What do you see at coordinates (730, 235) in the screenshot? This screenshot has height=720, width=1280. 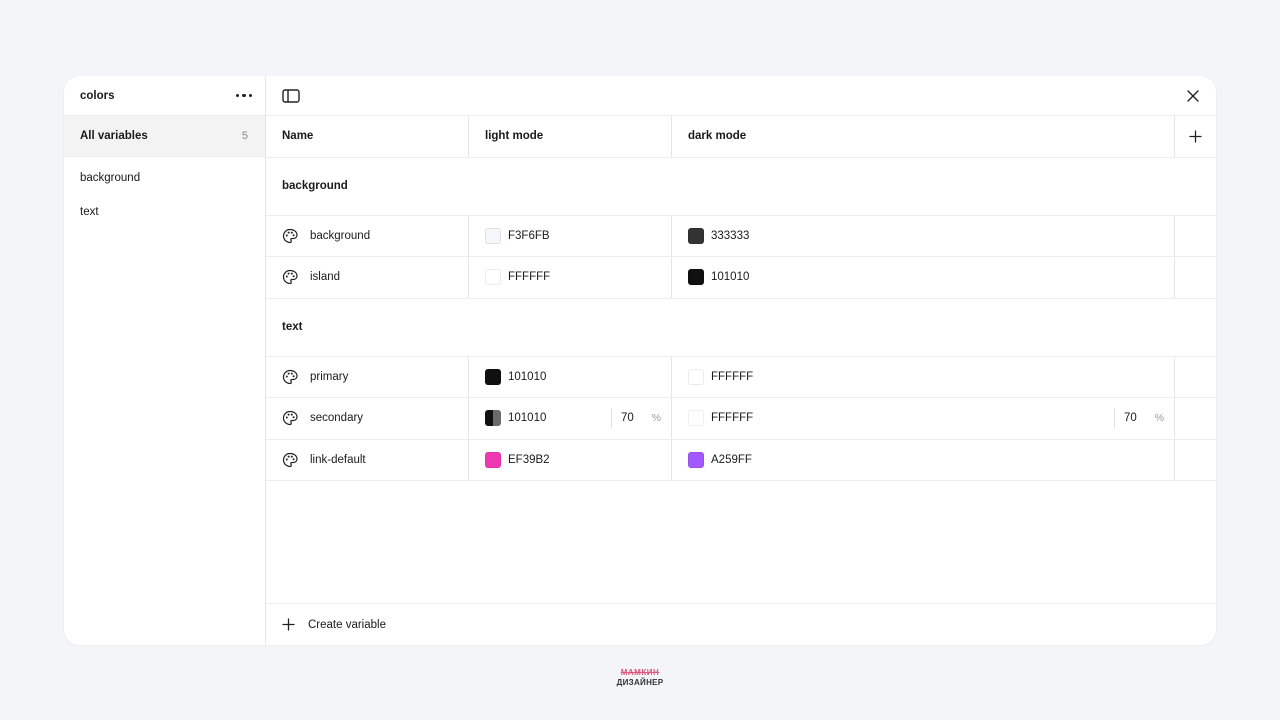 I see `hex-value: 333333` at bounding box center [730, 235].